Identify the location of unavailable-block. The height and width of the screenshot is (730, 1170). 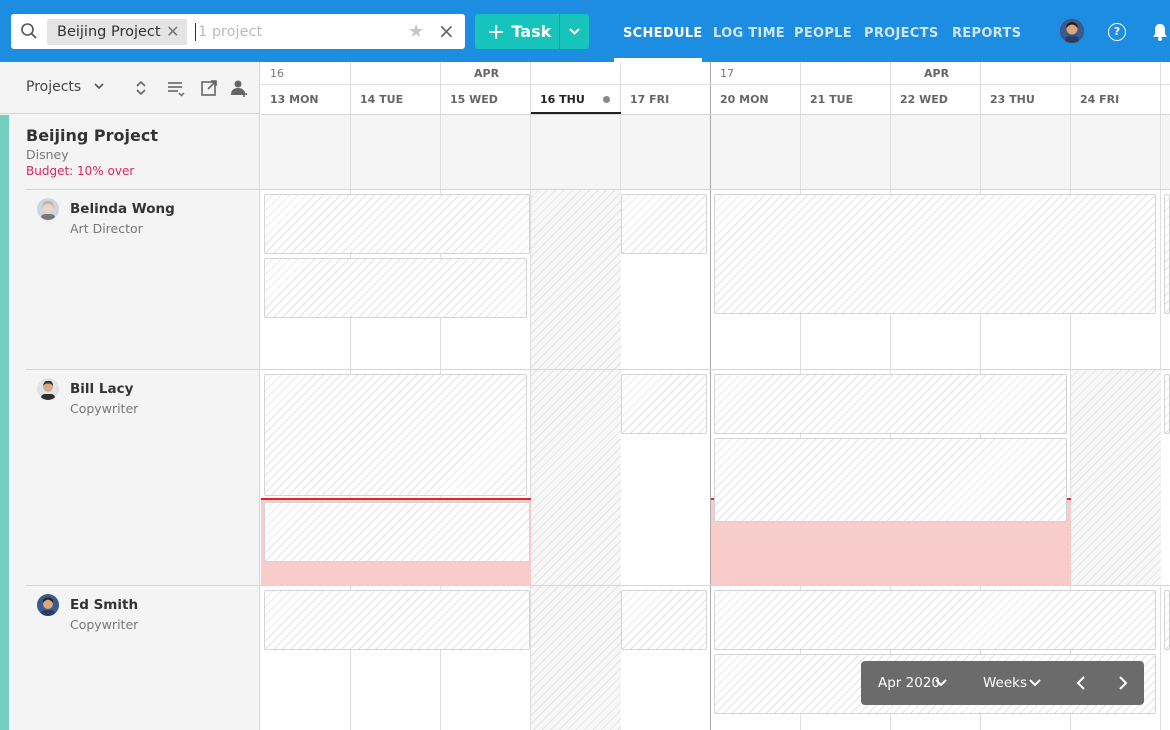
(1116, 477).